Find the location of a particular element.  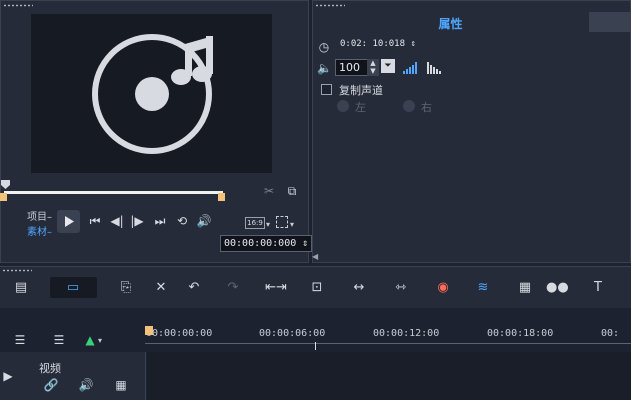

multicam-icon: ▦ is located at coordinates (525, 288).